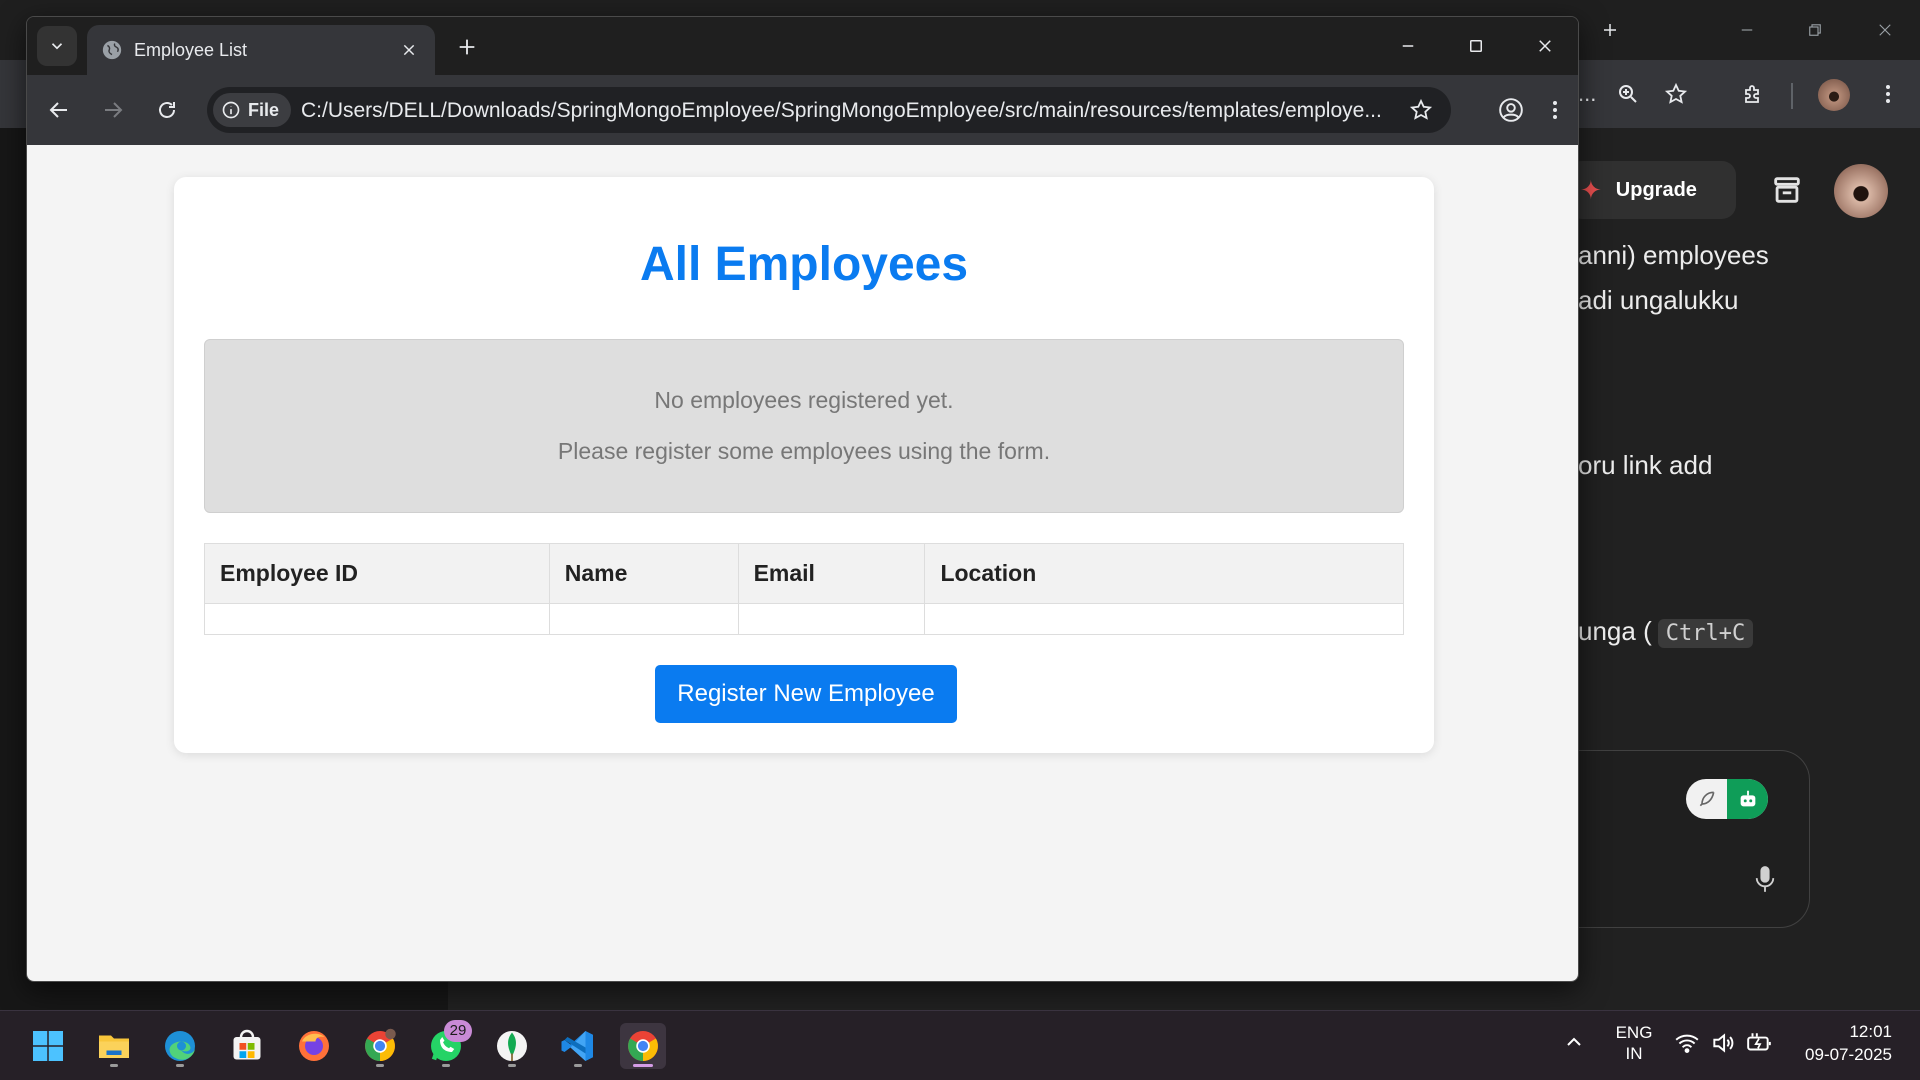 This screenshot has width=1920, height=1080. I want to click on table-row, so click(804, 619).